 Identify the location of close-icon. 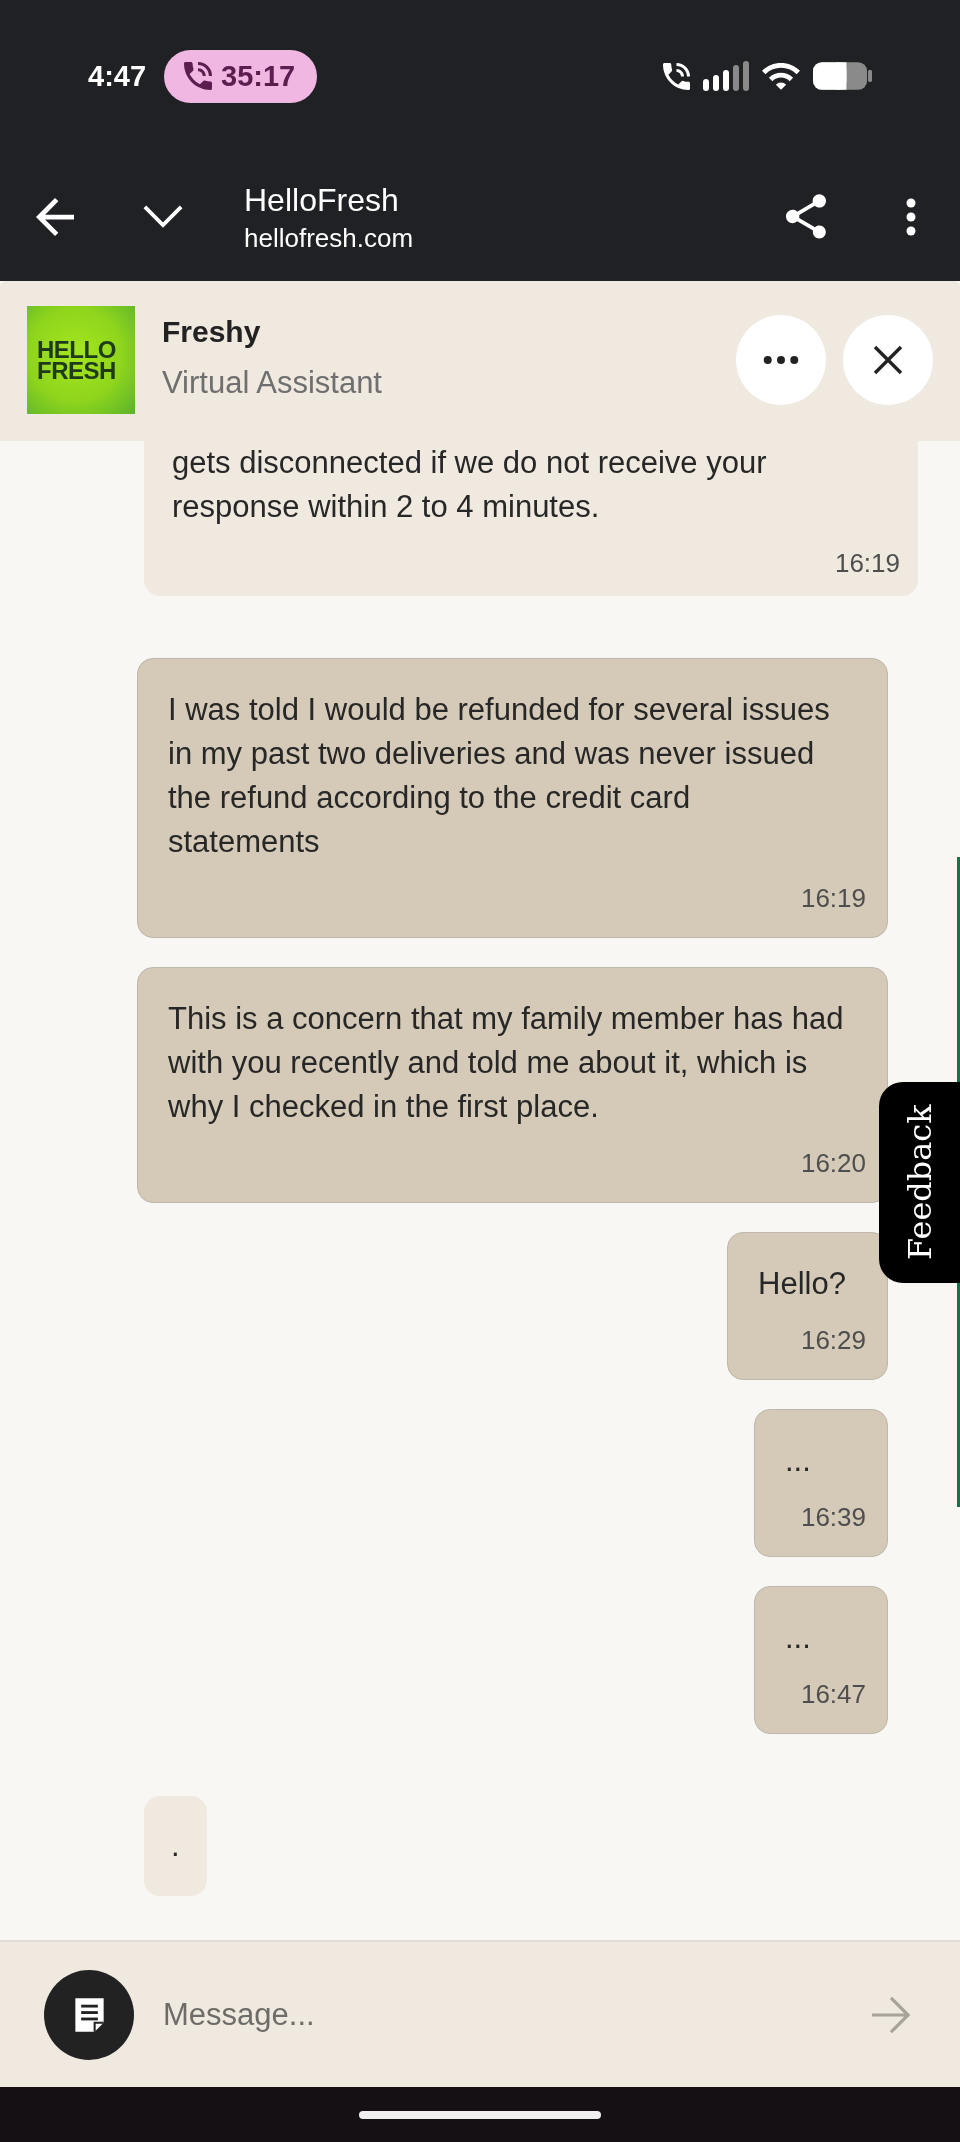
(888, 360).